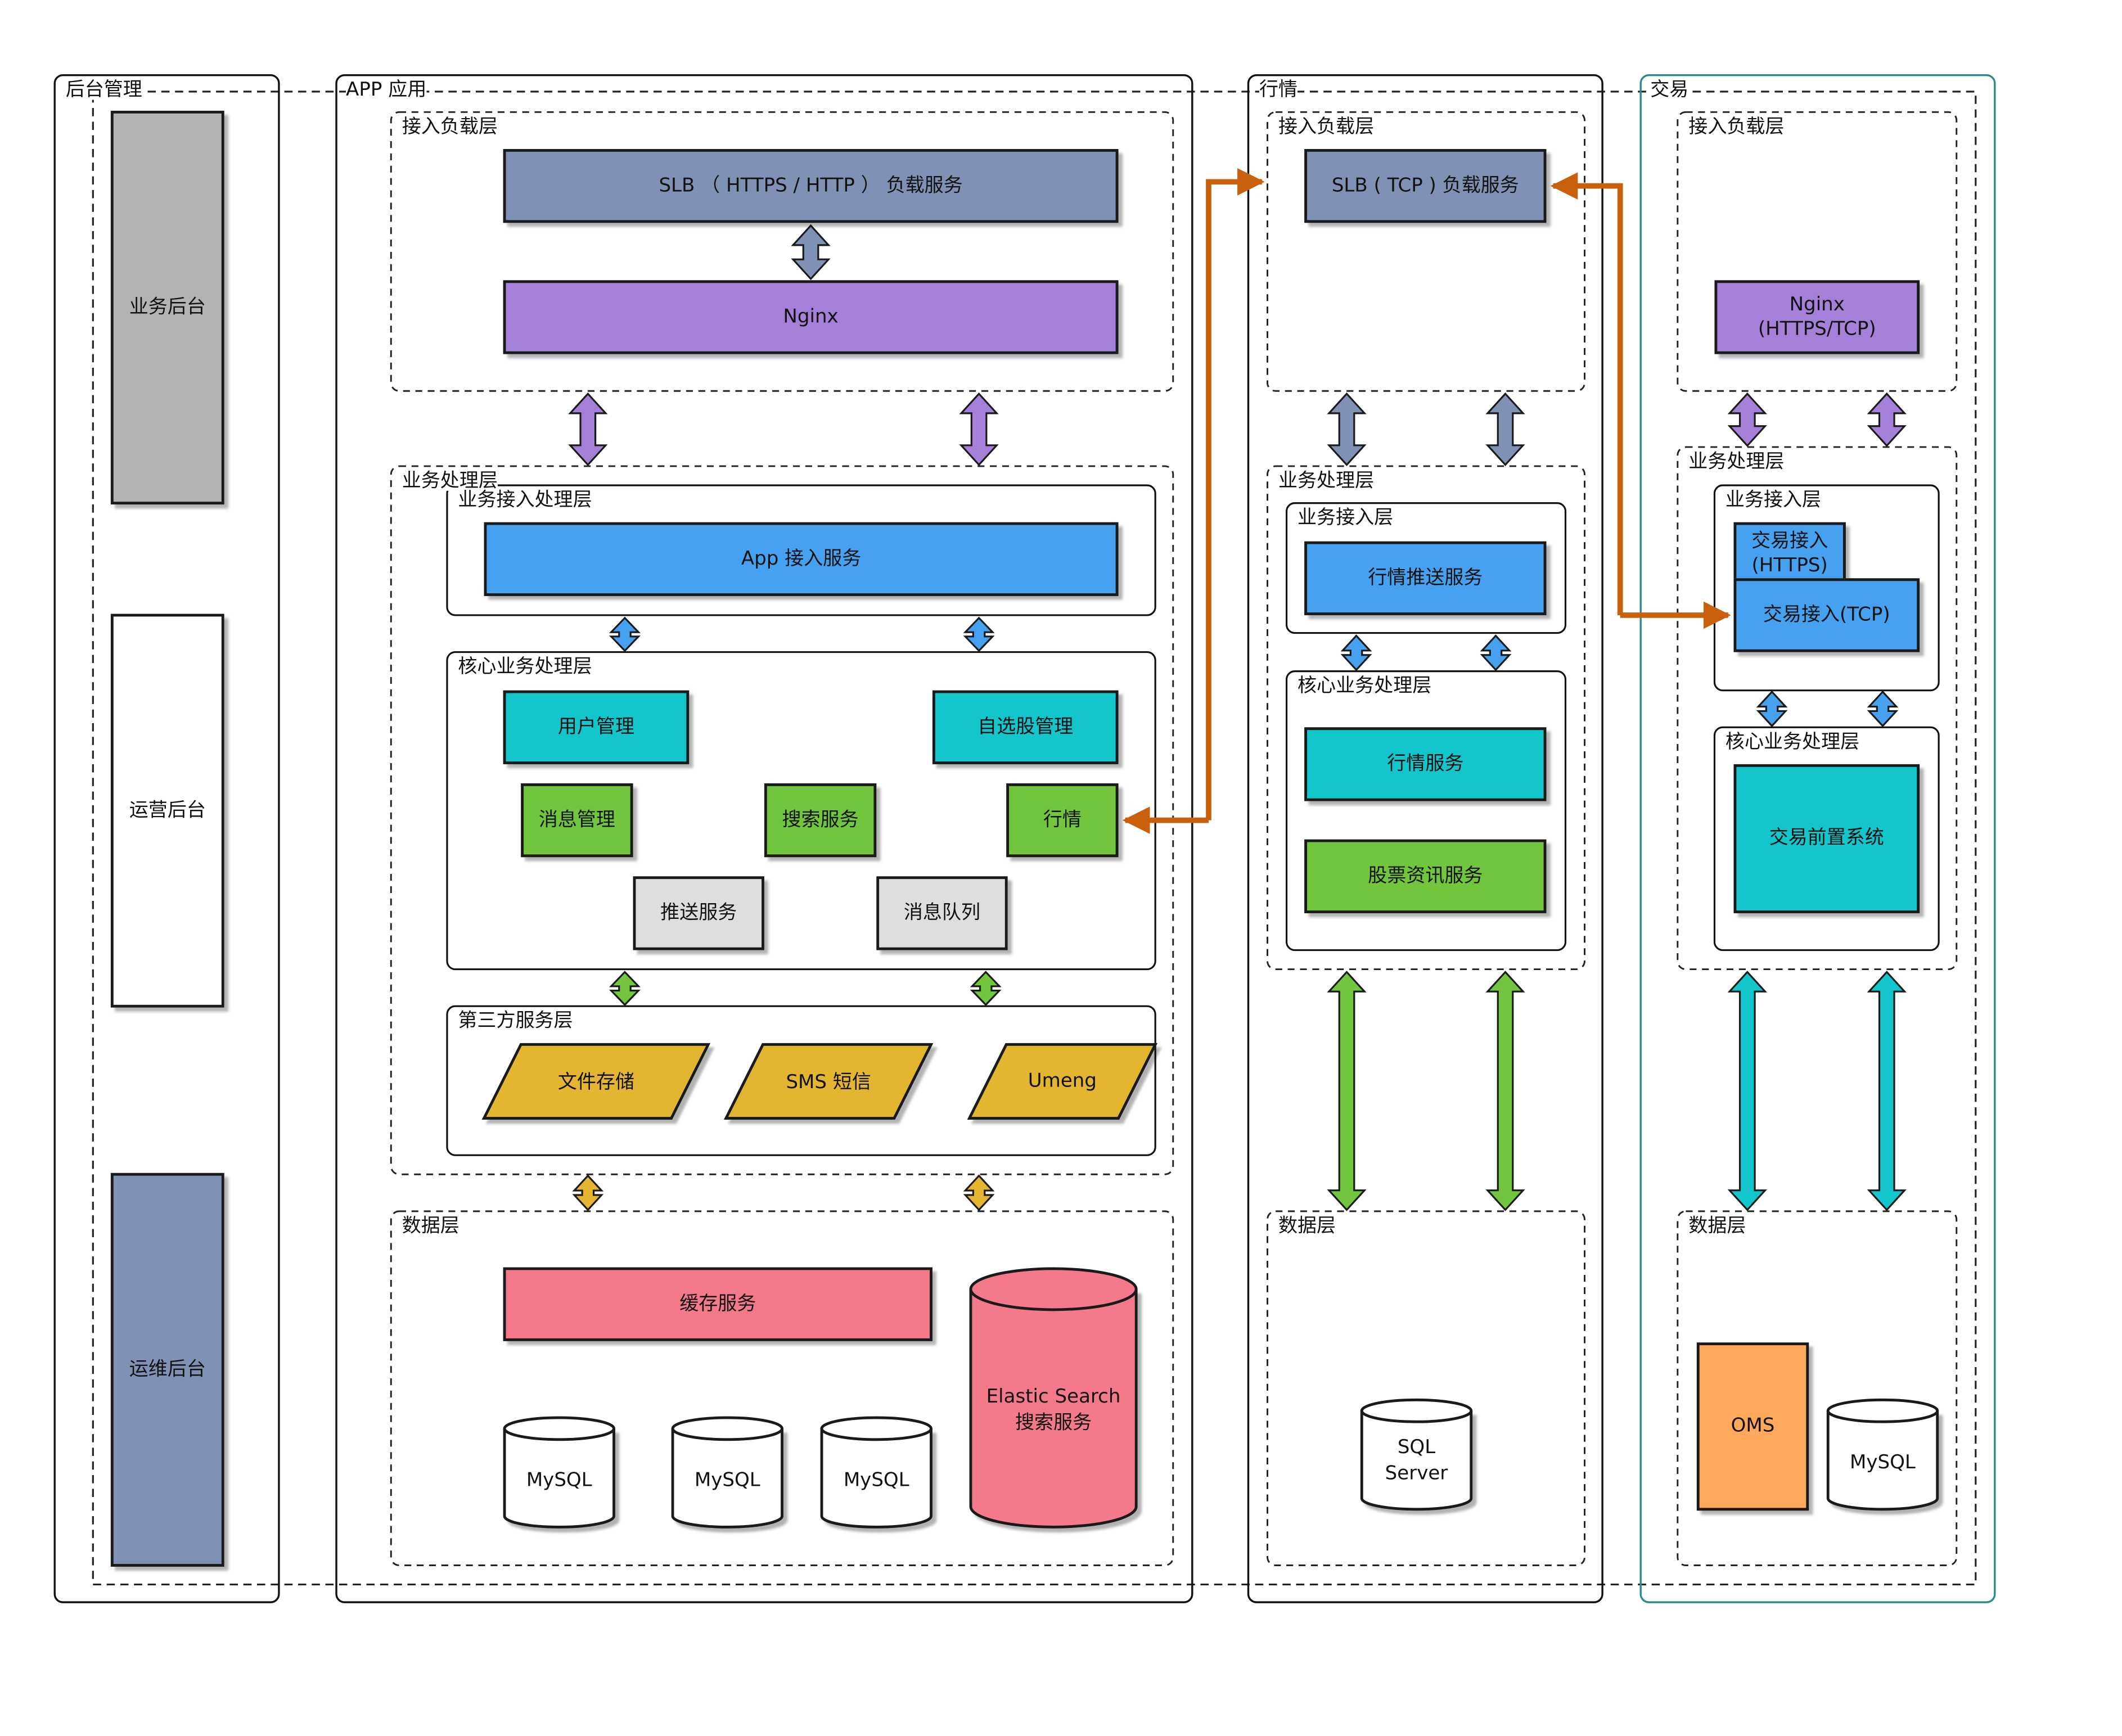 The height and width of the screenshot is (1736, 2122). Describe the element at coordinates (1747, 1091) in the screenshot. I see `trade-biz-data-arrow-left` at that location.